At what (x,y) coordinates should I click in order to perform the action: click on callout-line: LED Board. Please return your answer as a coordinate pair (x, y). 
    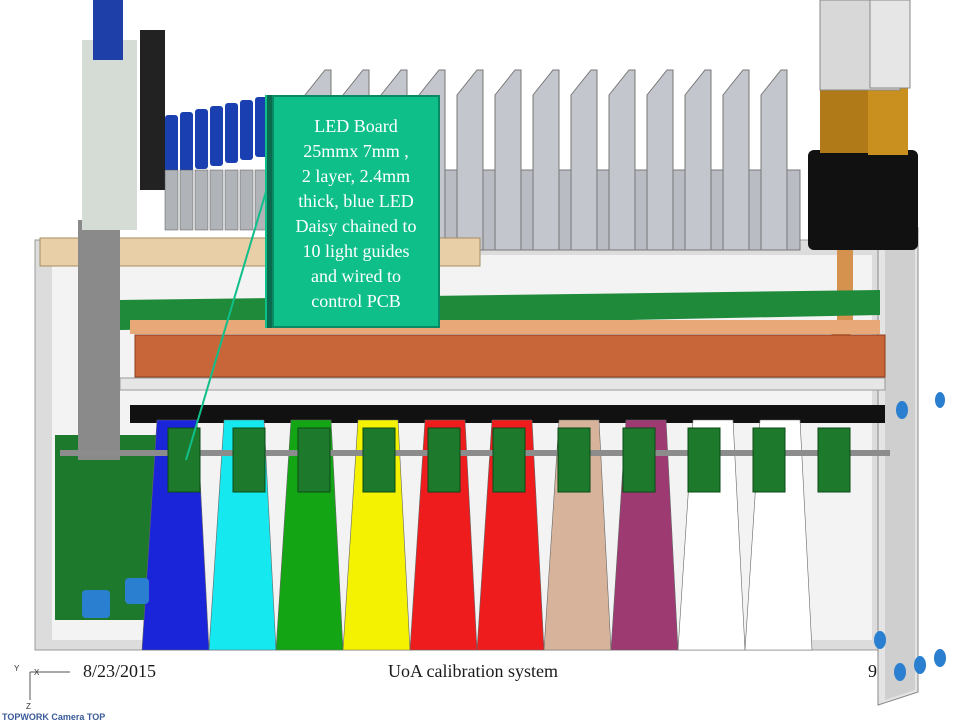
    Looking at the image, I should click on (356, 126).